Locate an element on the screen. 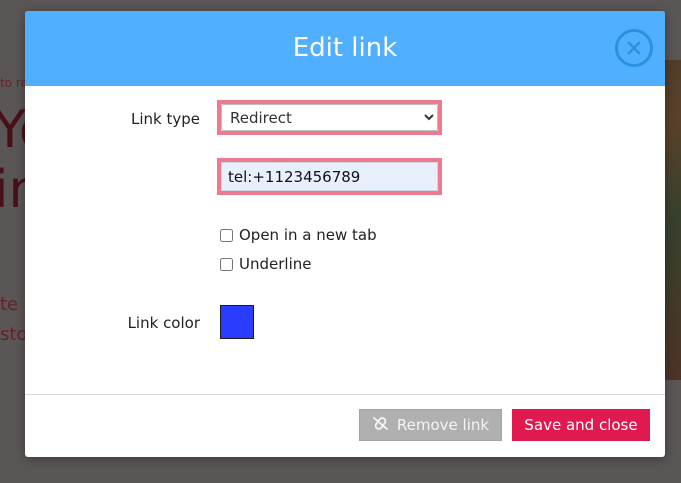 This screenshot has width=681, height=483. link-type-select: Redirect is located at coordinates (329, 117).